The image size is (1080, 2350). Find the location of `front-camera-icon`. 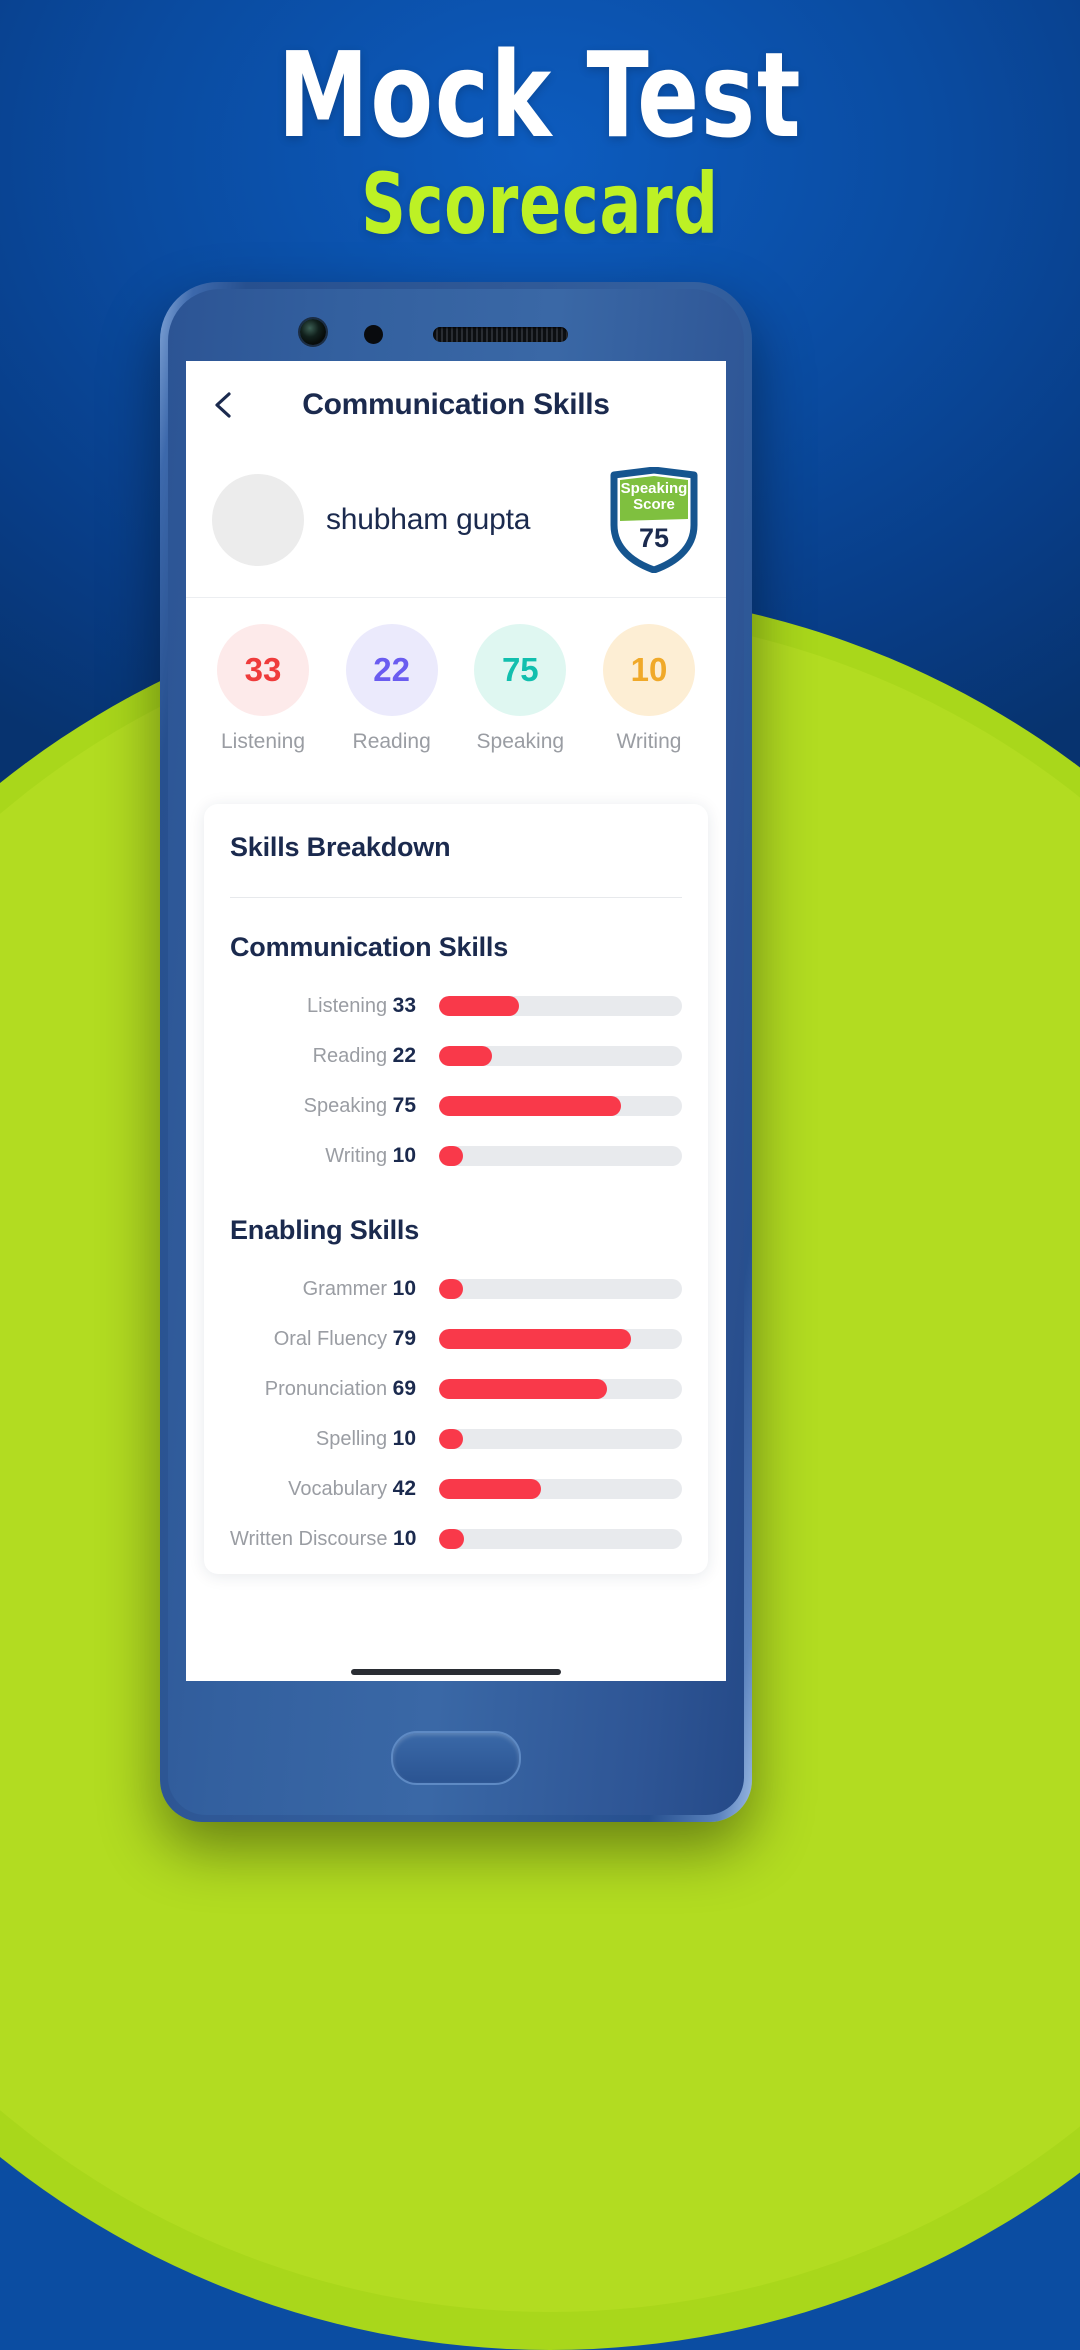

front-camera-icon is located at coordinates (313, 332).